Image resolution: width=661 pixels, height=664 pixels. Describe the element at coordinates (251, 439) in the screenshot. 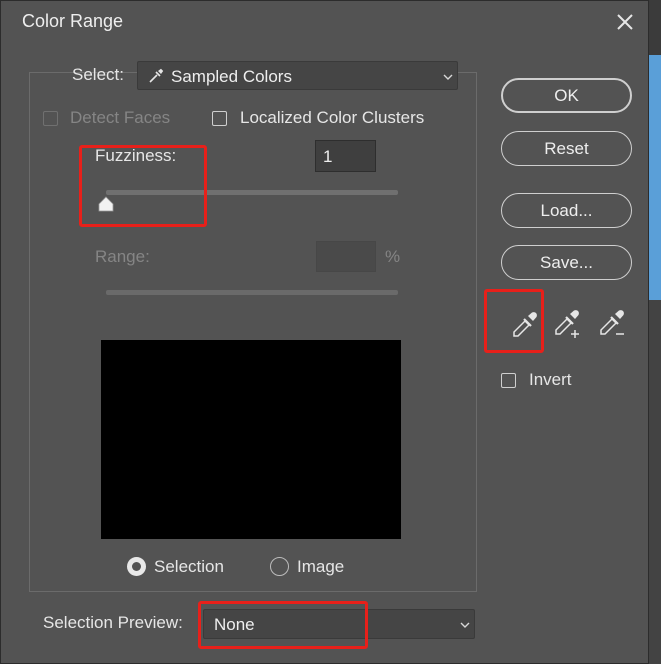

I see `selection-preview-image` at that location.